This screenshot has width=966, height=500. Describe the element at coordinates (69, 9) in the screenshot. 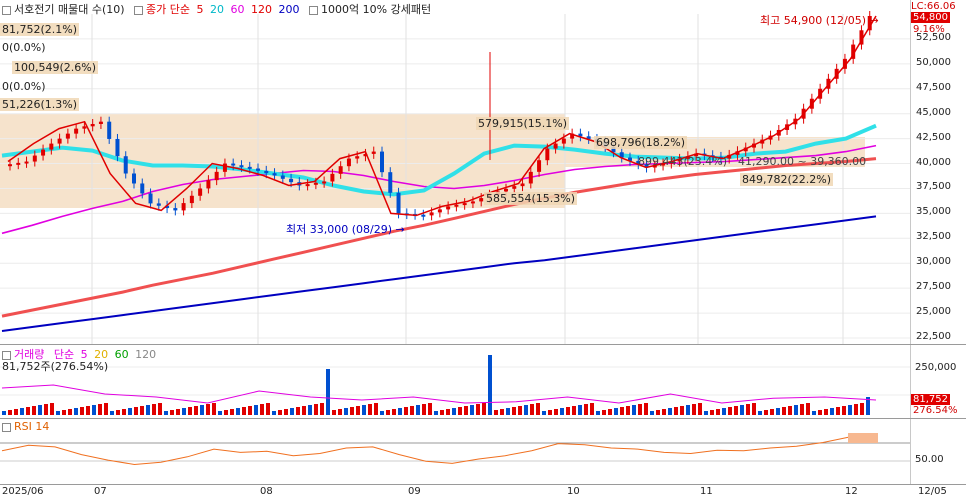

I see `stock-title: 서호전기 매물대 수(10)` at that location.